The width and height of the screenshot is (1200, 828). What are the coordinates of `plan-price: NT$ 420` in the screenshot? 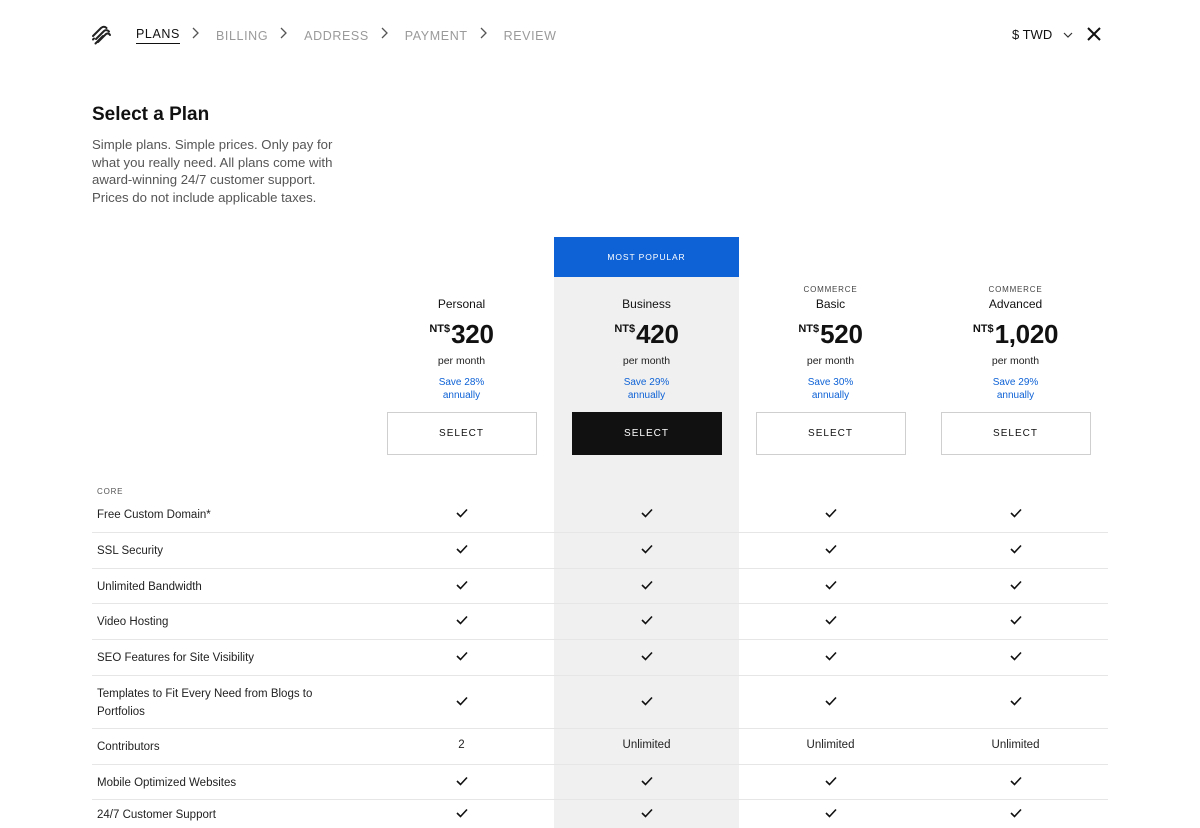 It's located at (646, 334).